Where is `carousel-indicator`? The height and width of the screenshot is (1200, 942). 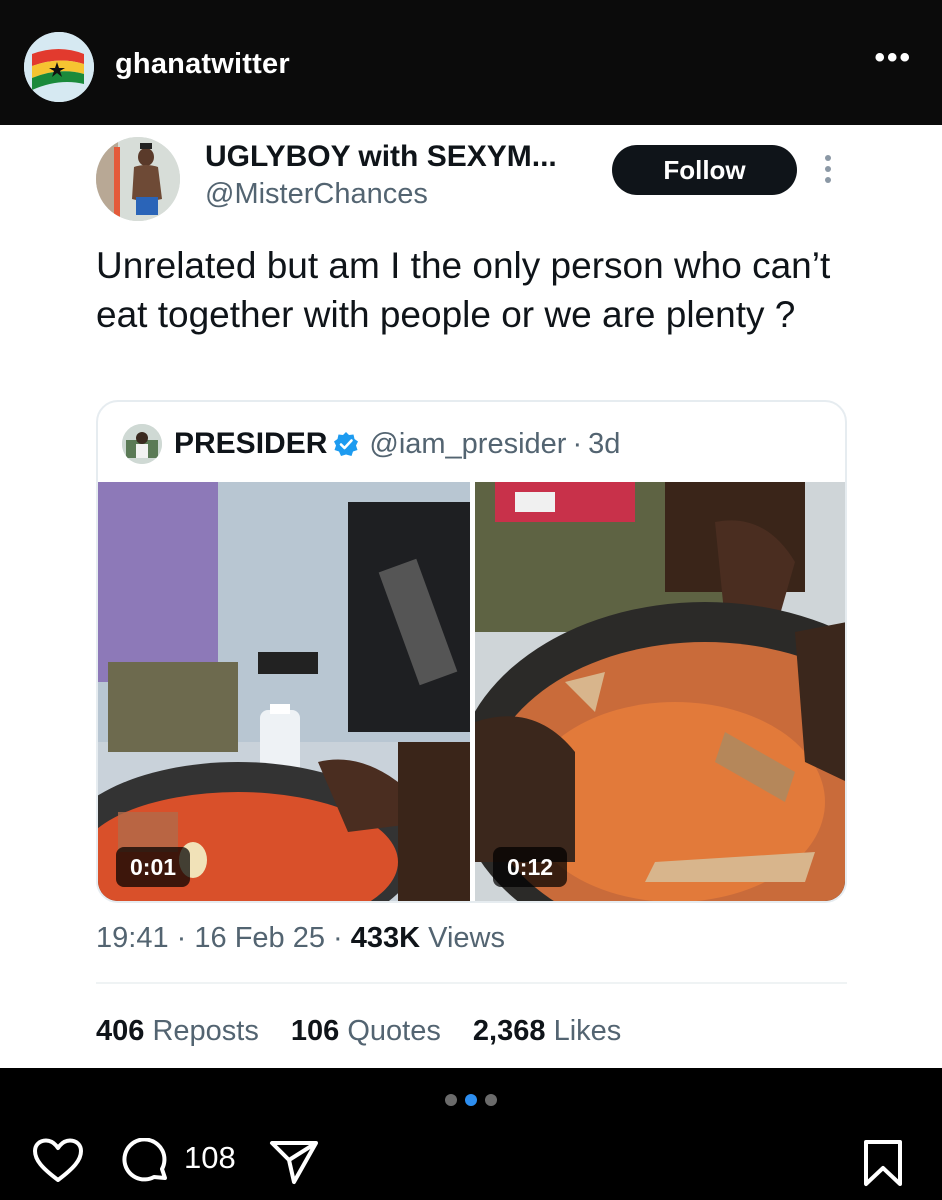 carousel-indicator is located at coordinates (471, 1100).